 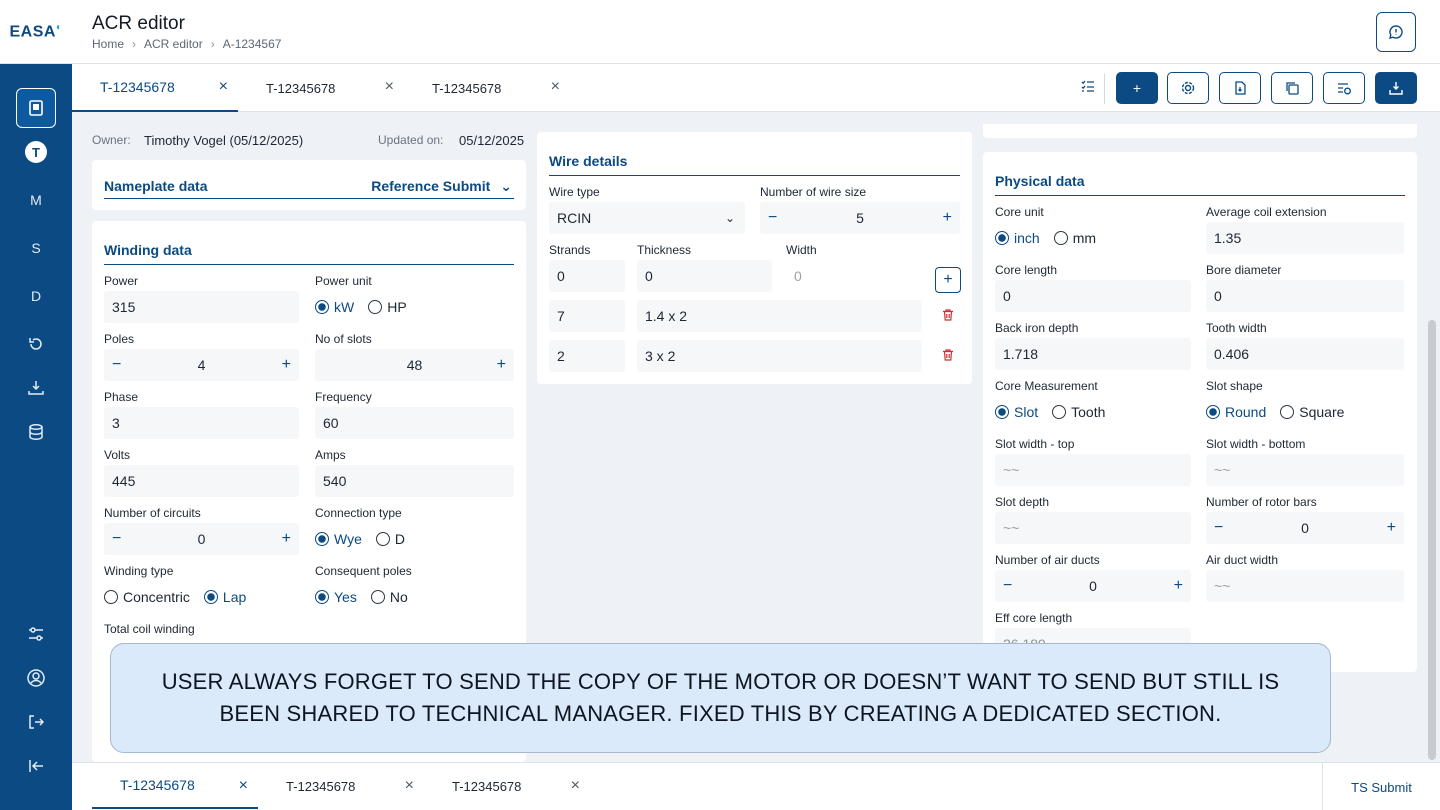 What do you see at coordinates (201, 423) in the screenshot?
I see `phase-input: 3` at bounding box center [201, 423].